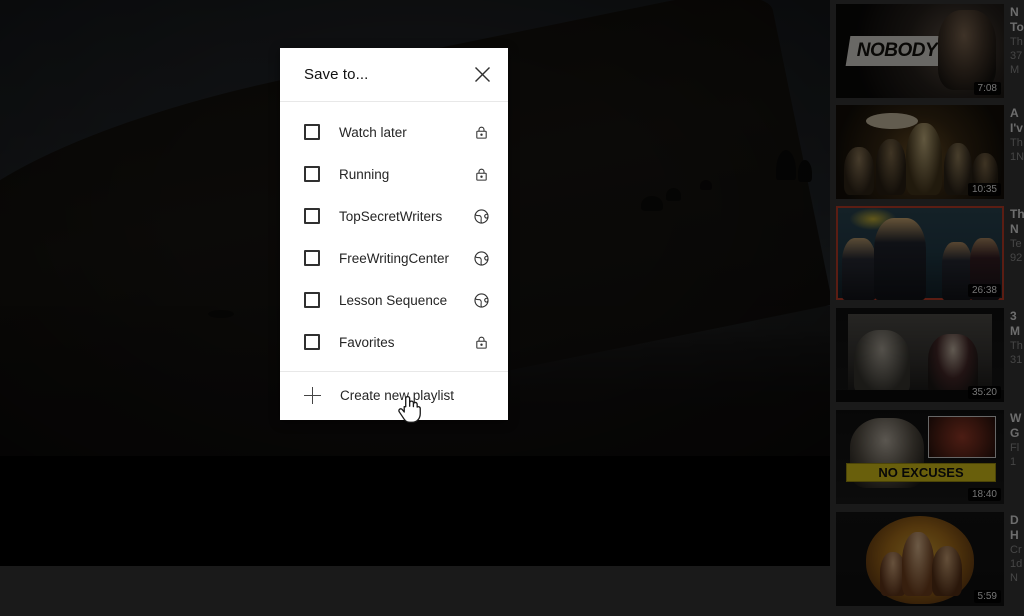 This screenshot has height=616, width=1024. What do you see at coordinates (415, 511) in the screenshot?
I see `player-letterbox` at bounding box center [415, 511].